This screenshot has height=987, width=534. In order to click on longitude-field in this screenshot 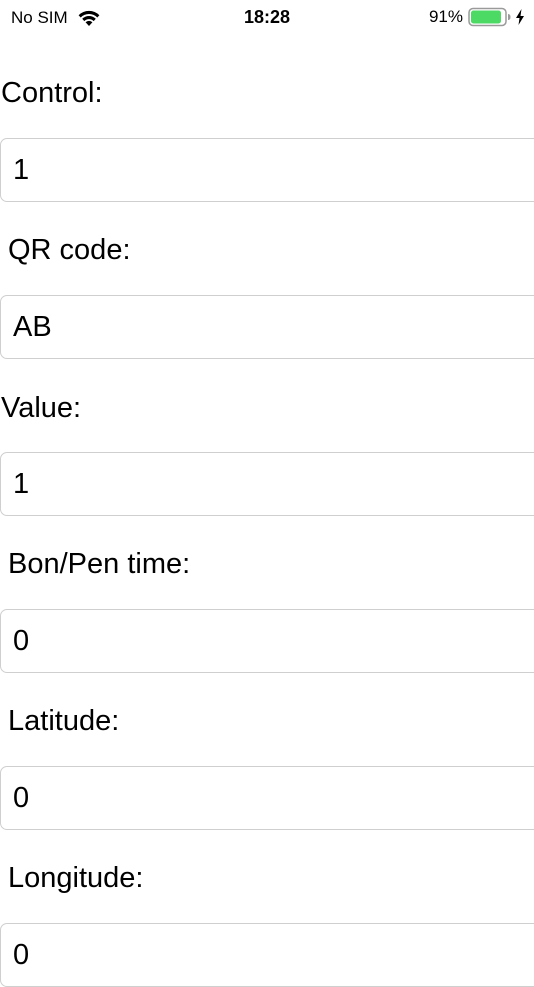, I will do `click(267, 955)`.